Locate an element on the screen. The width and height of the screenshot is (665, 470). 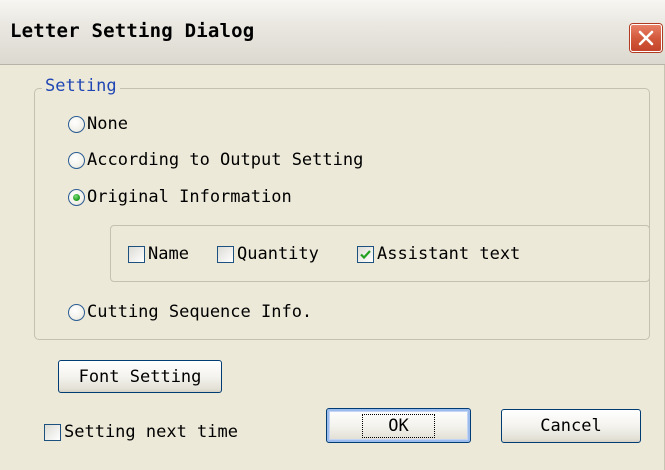
close-button is located at coordinates (646, 38).